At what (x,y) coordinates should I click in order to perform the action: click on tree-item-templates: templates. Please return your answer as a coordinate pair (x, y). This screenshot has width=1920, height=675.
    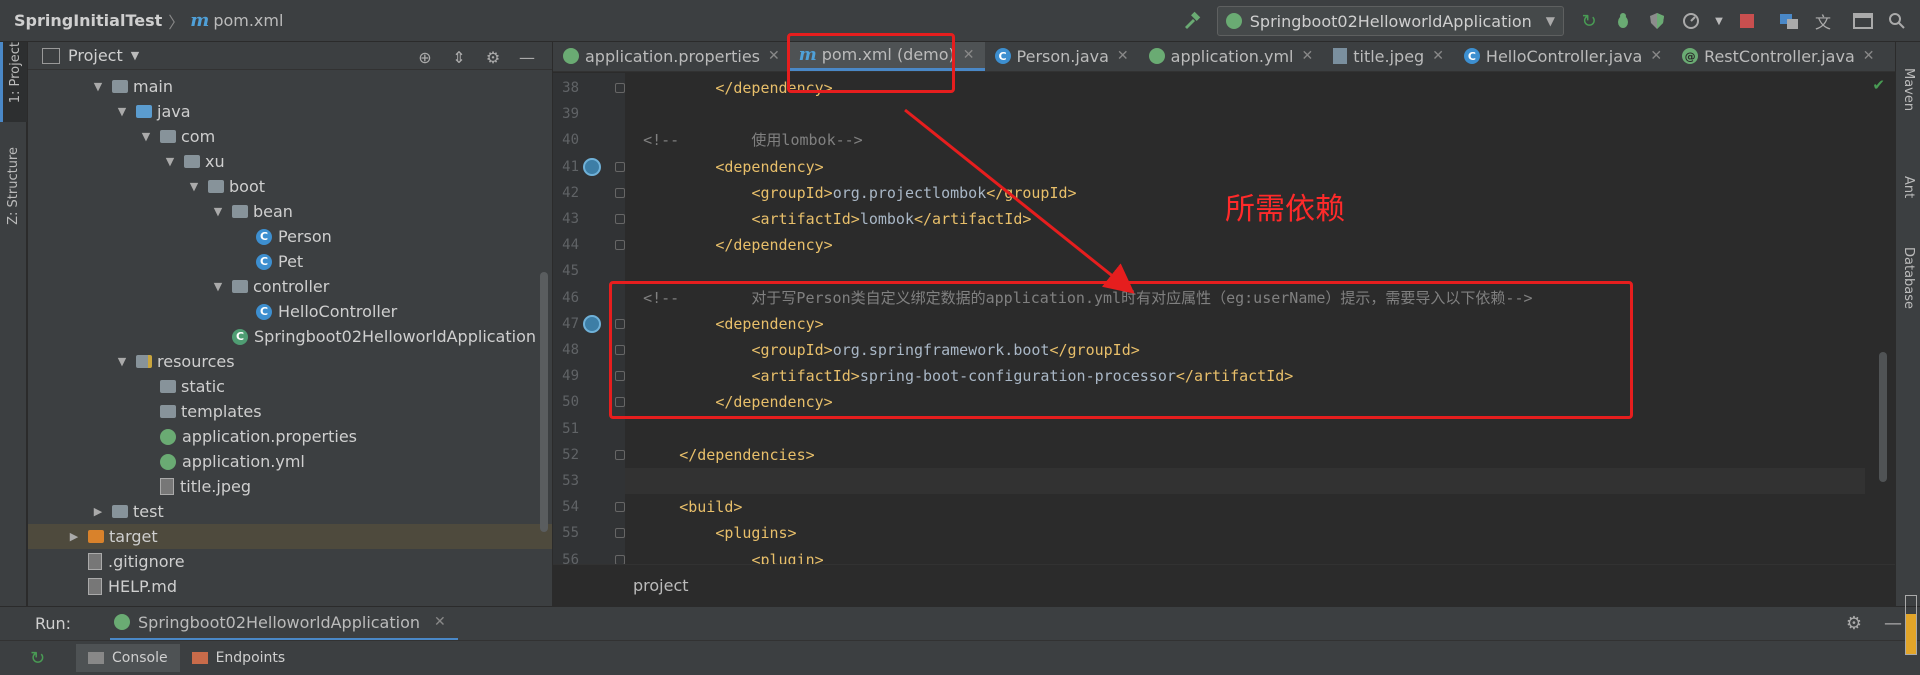
    Looking at the image, I should click on (290, 411).